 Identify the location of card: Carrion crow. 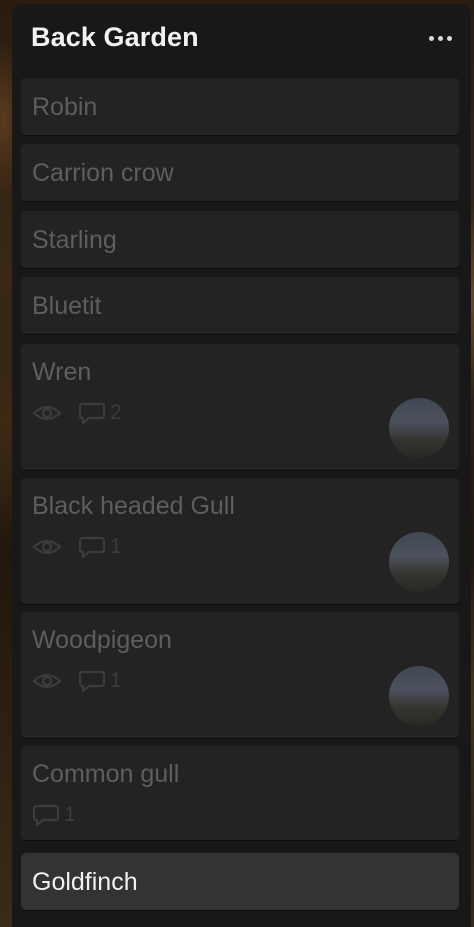
(240, 172).